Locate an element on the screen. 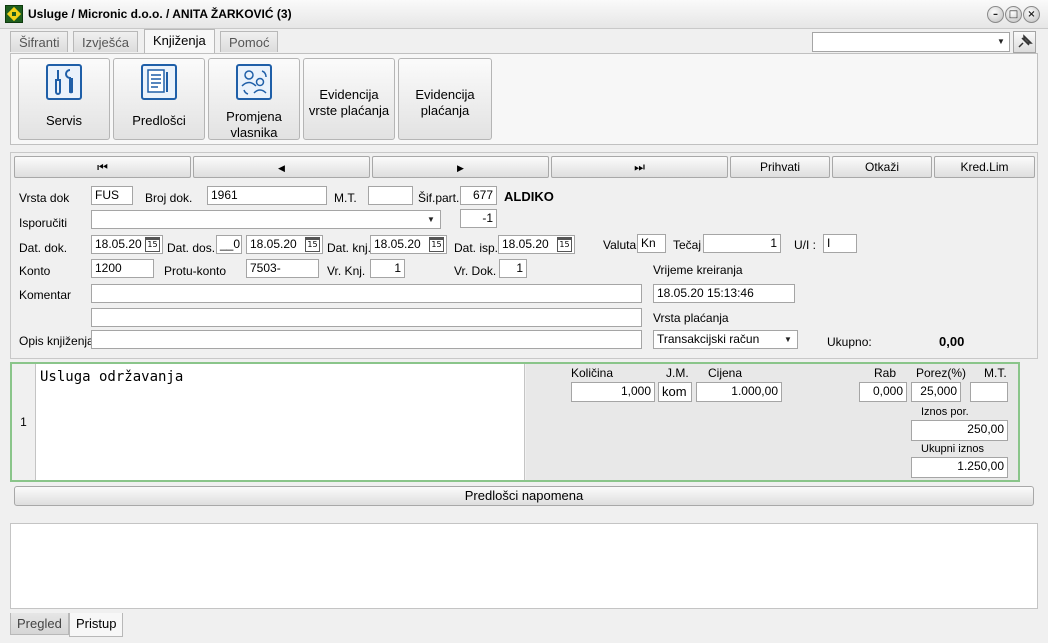 The image size is (1048, 643). previous-icon: ◀ is located at coordinates (281, 168).